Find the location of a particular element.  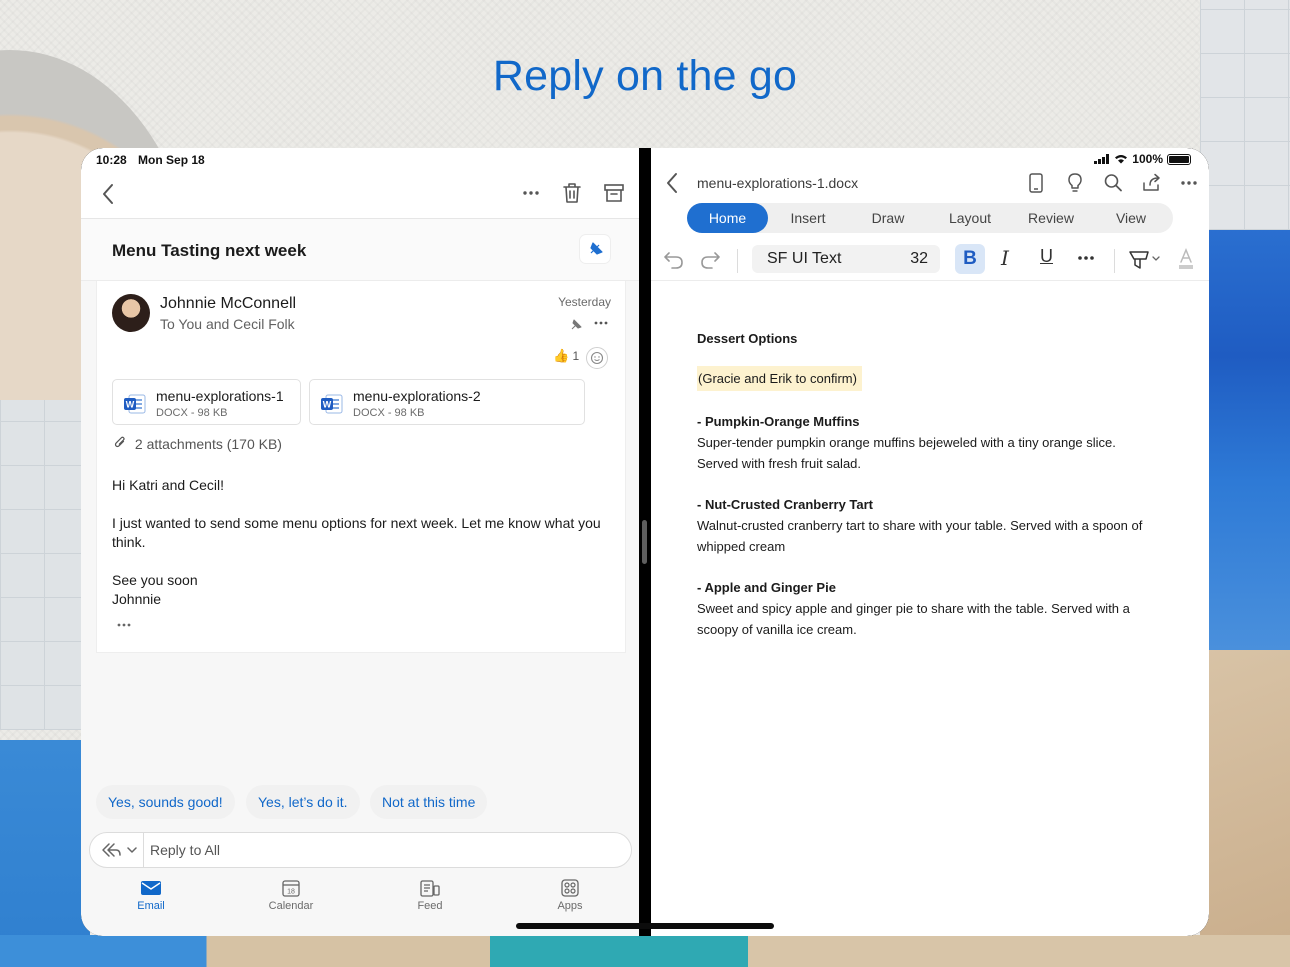

background-tiles-left is located at coordinates (45, 565).